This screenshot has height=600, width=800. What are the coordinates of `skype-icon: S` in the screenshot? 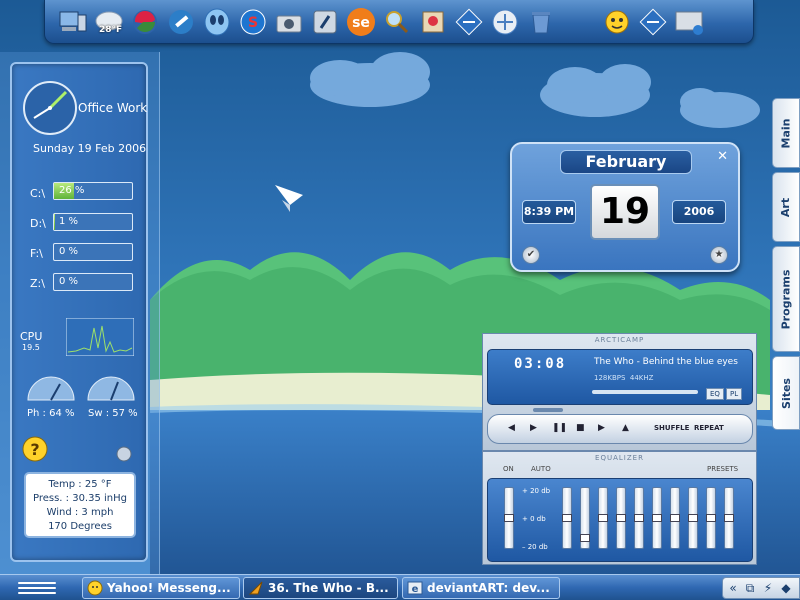 It's located at (253, 22).